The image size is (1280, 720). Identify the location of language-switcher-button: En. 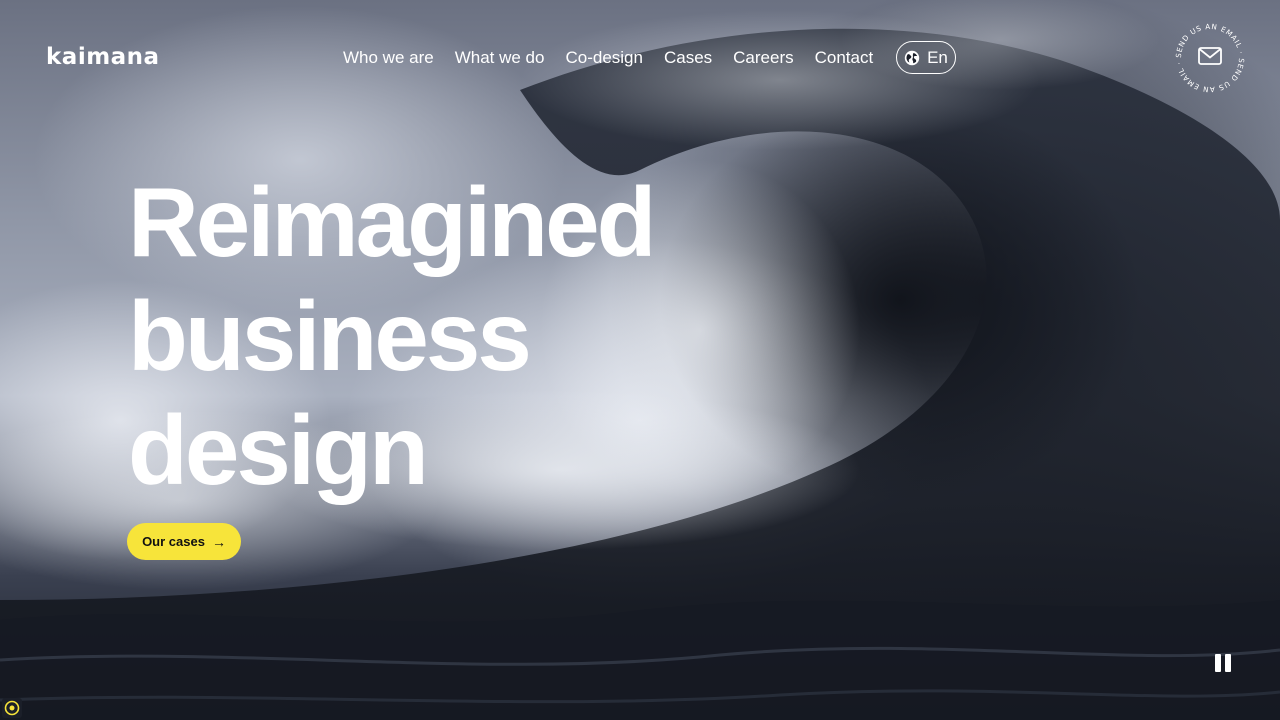
(926, 57).